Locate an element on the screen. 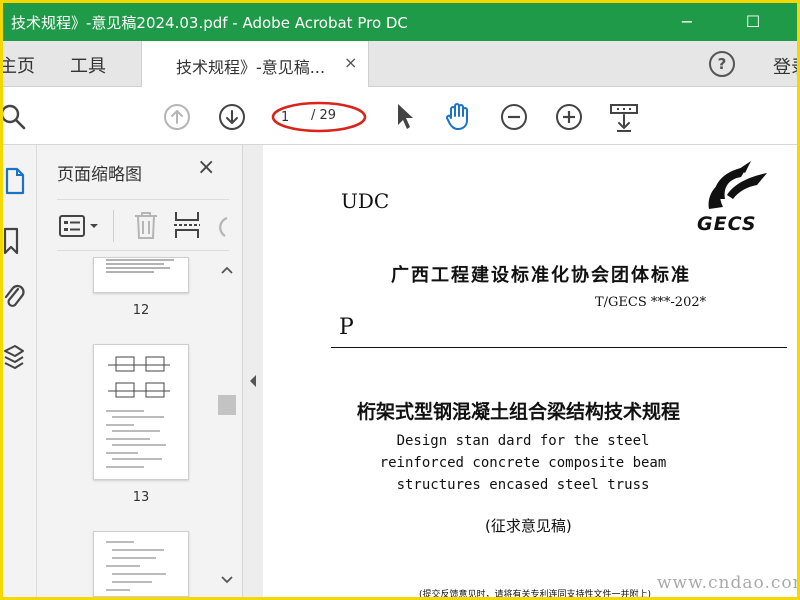 The image size is (800, 600). bookmark-icon is located at coordinates (13, 241).